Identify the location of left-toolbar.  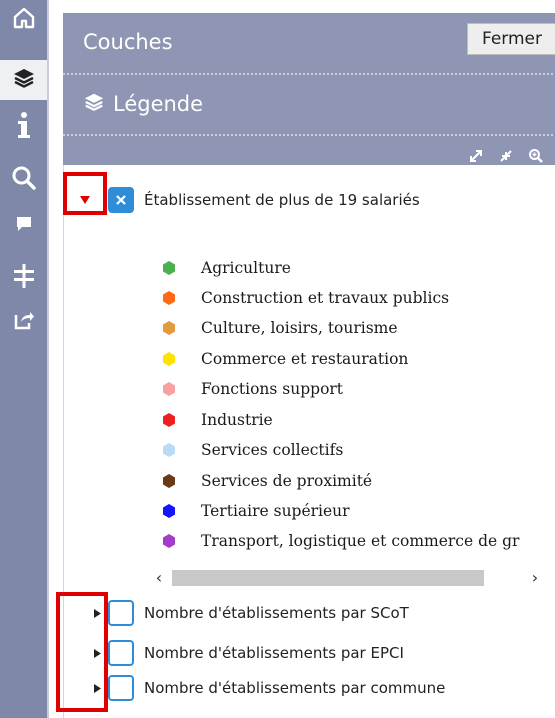
(23, 359).